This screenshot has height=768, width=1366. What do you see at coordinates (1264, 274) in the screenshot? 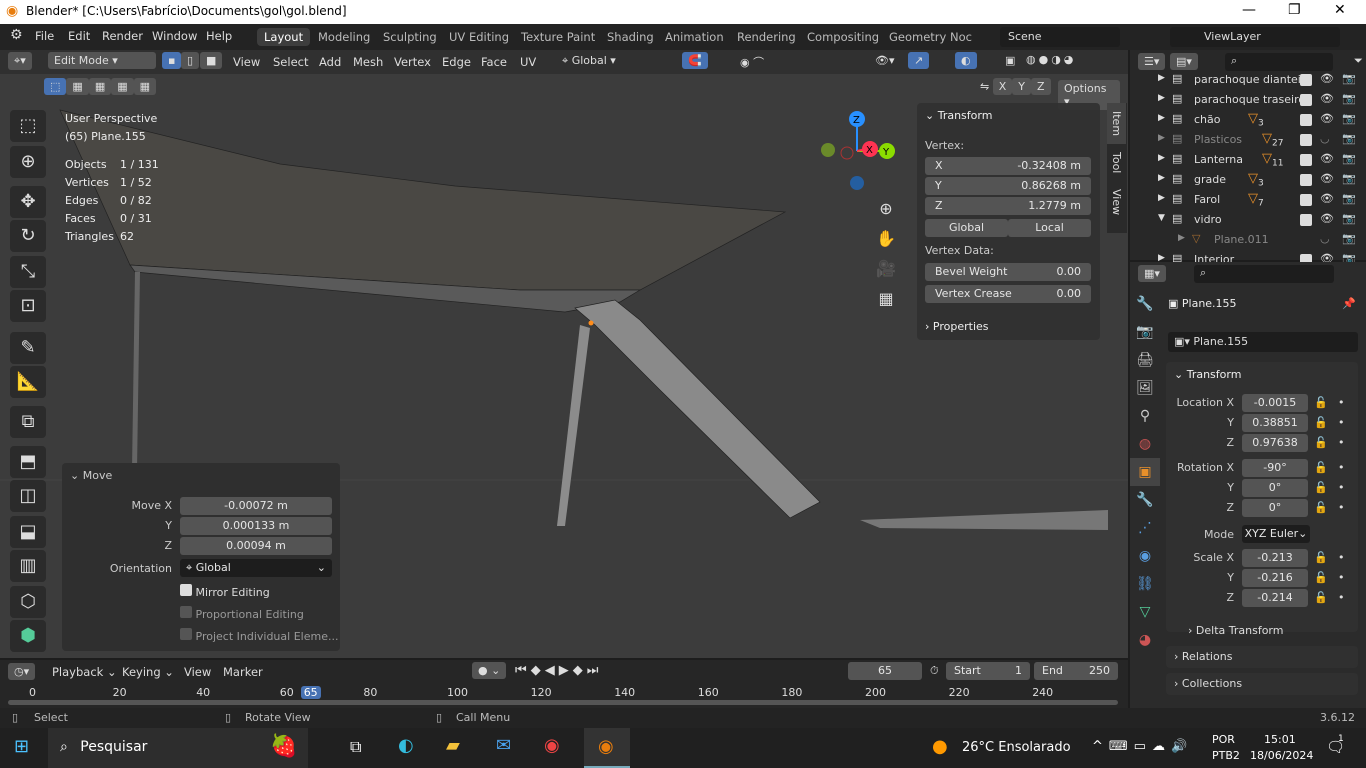
I see `properties-search: ⌕` at bounding box center [1264, 274].